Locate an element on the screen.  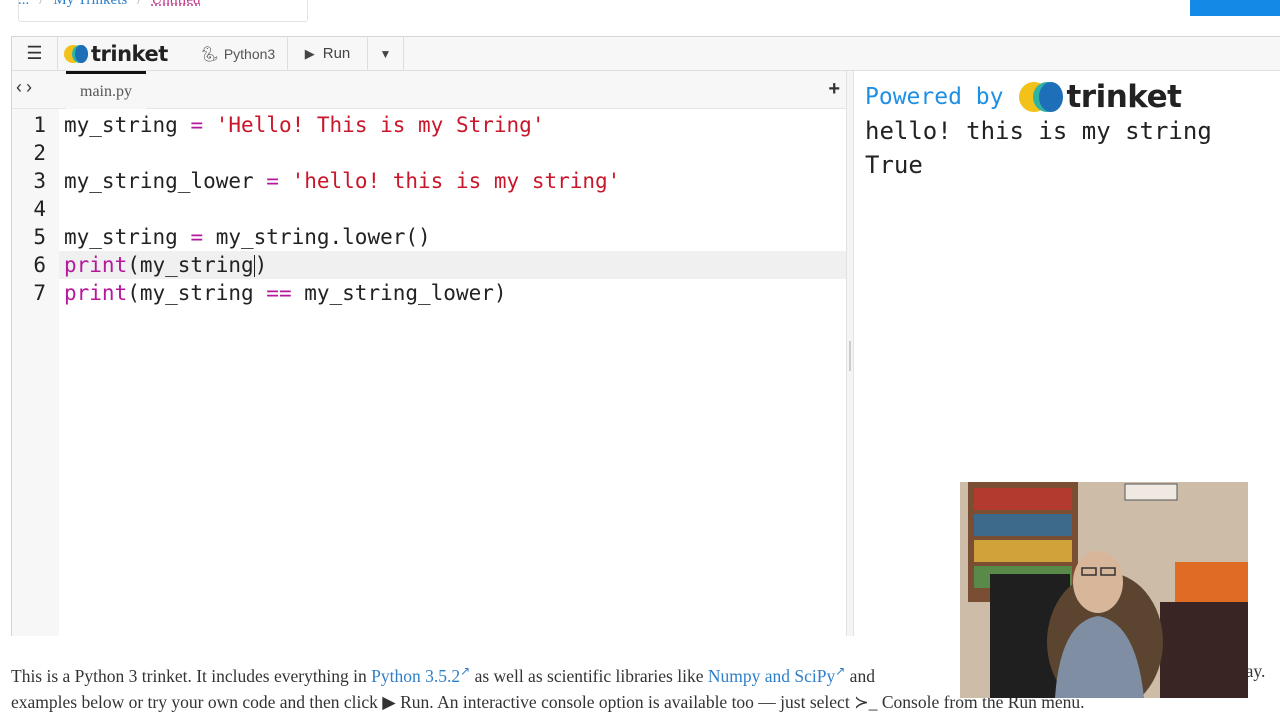
trinket-logo: trinket is located at coordinates (123, 53).